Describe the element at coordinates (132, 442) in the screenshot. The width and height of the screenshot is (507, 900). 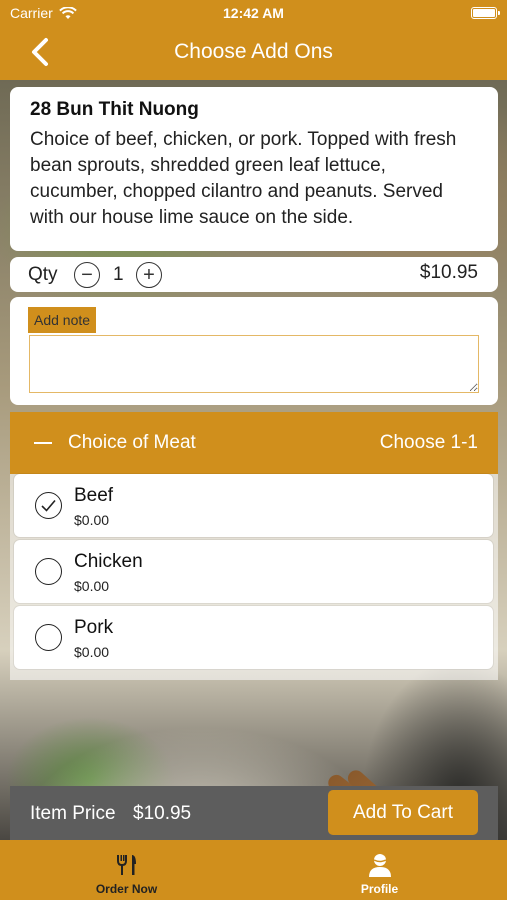
I see `section-title: Choice of Meat` at that location.